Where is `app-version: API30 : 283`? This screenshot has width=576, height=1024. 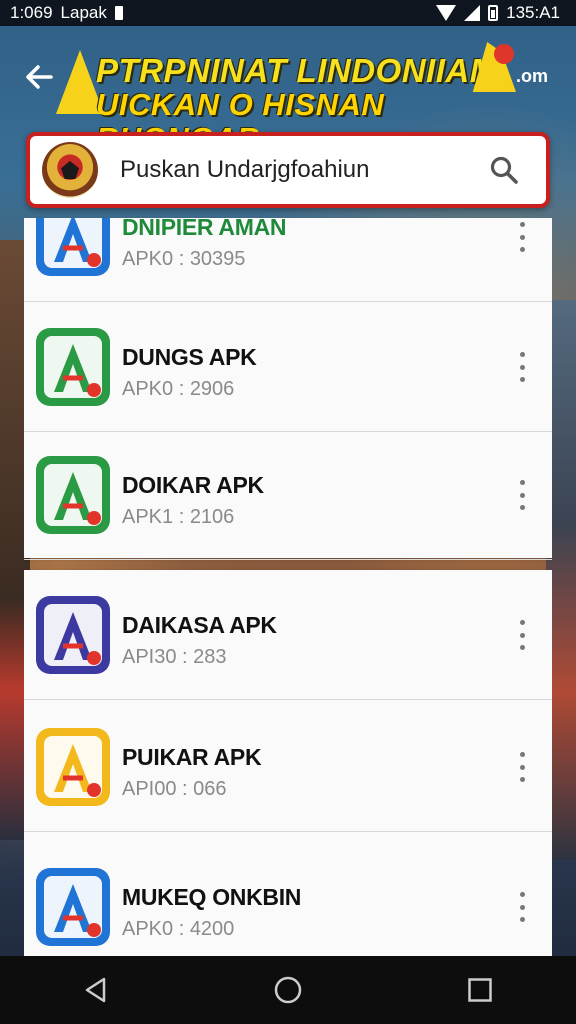
app-version: API30 : 283 is located at coordinates (174, 657).